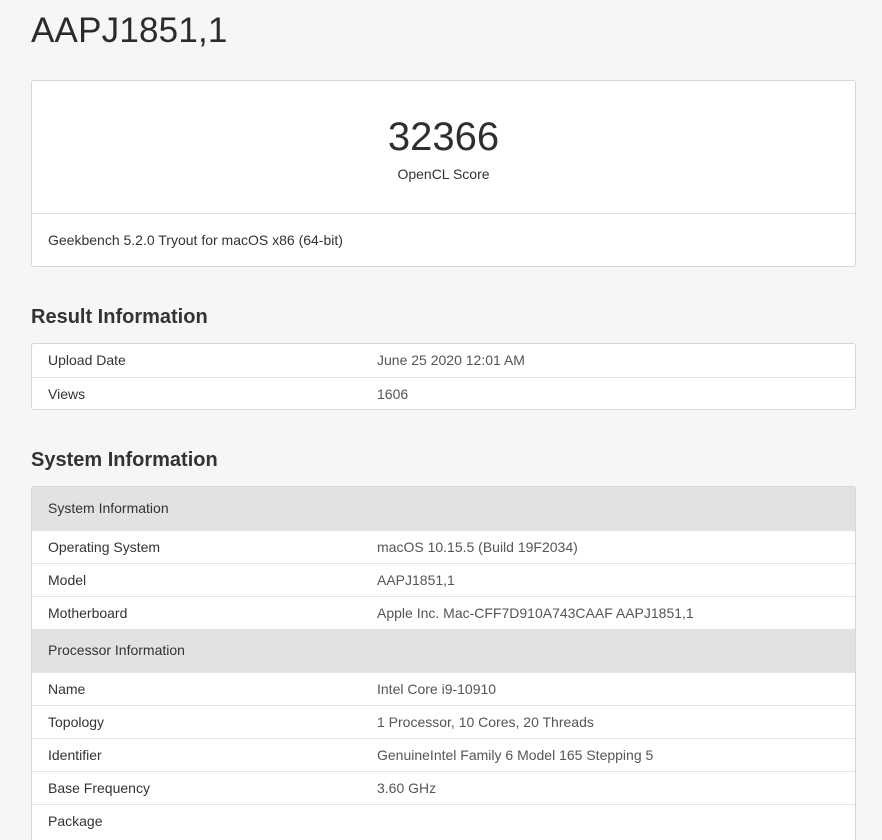 The width and height of the screenshot is (882, 840). Describe the element at coordinates (75, 755) in the screenshot. I see `row-key: Identifier` at that location.